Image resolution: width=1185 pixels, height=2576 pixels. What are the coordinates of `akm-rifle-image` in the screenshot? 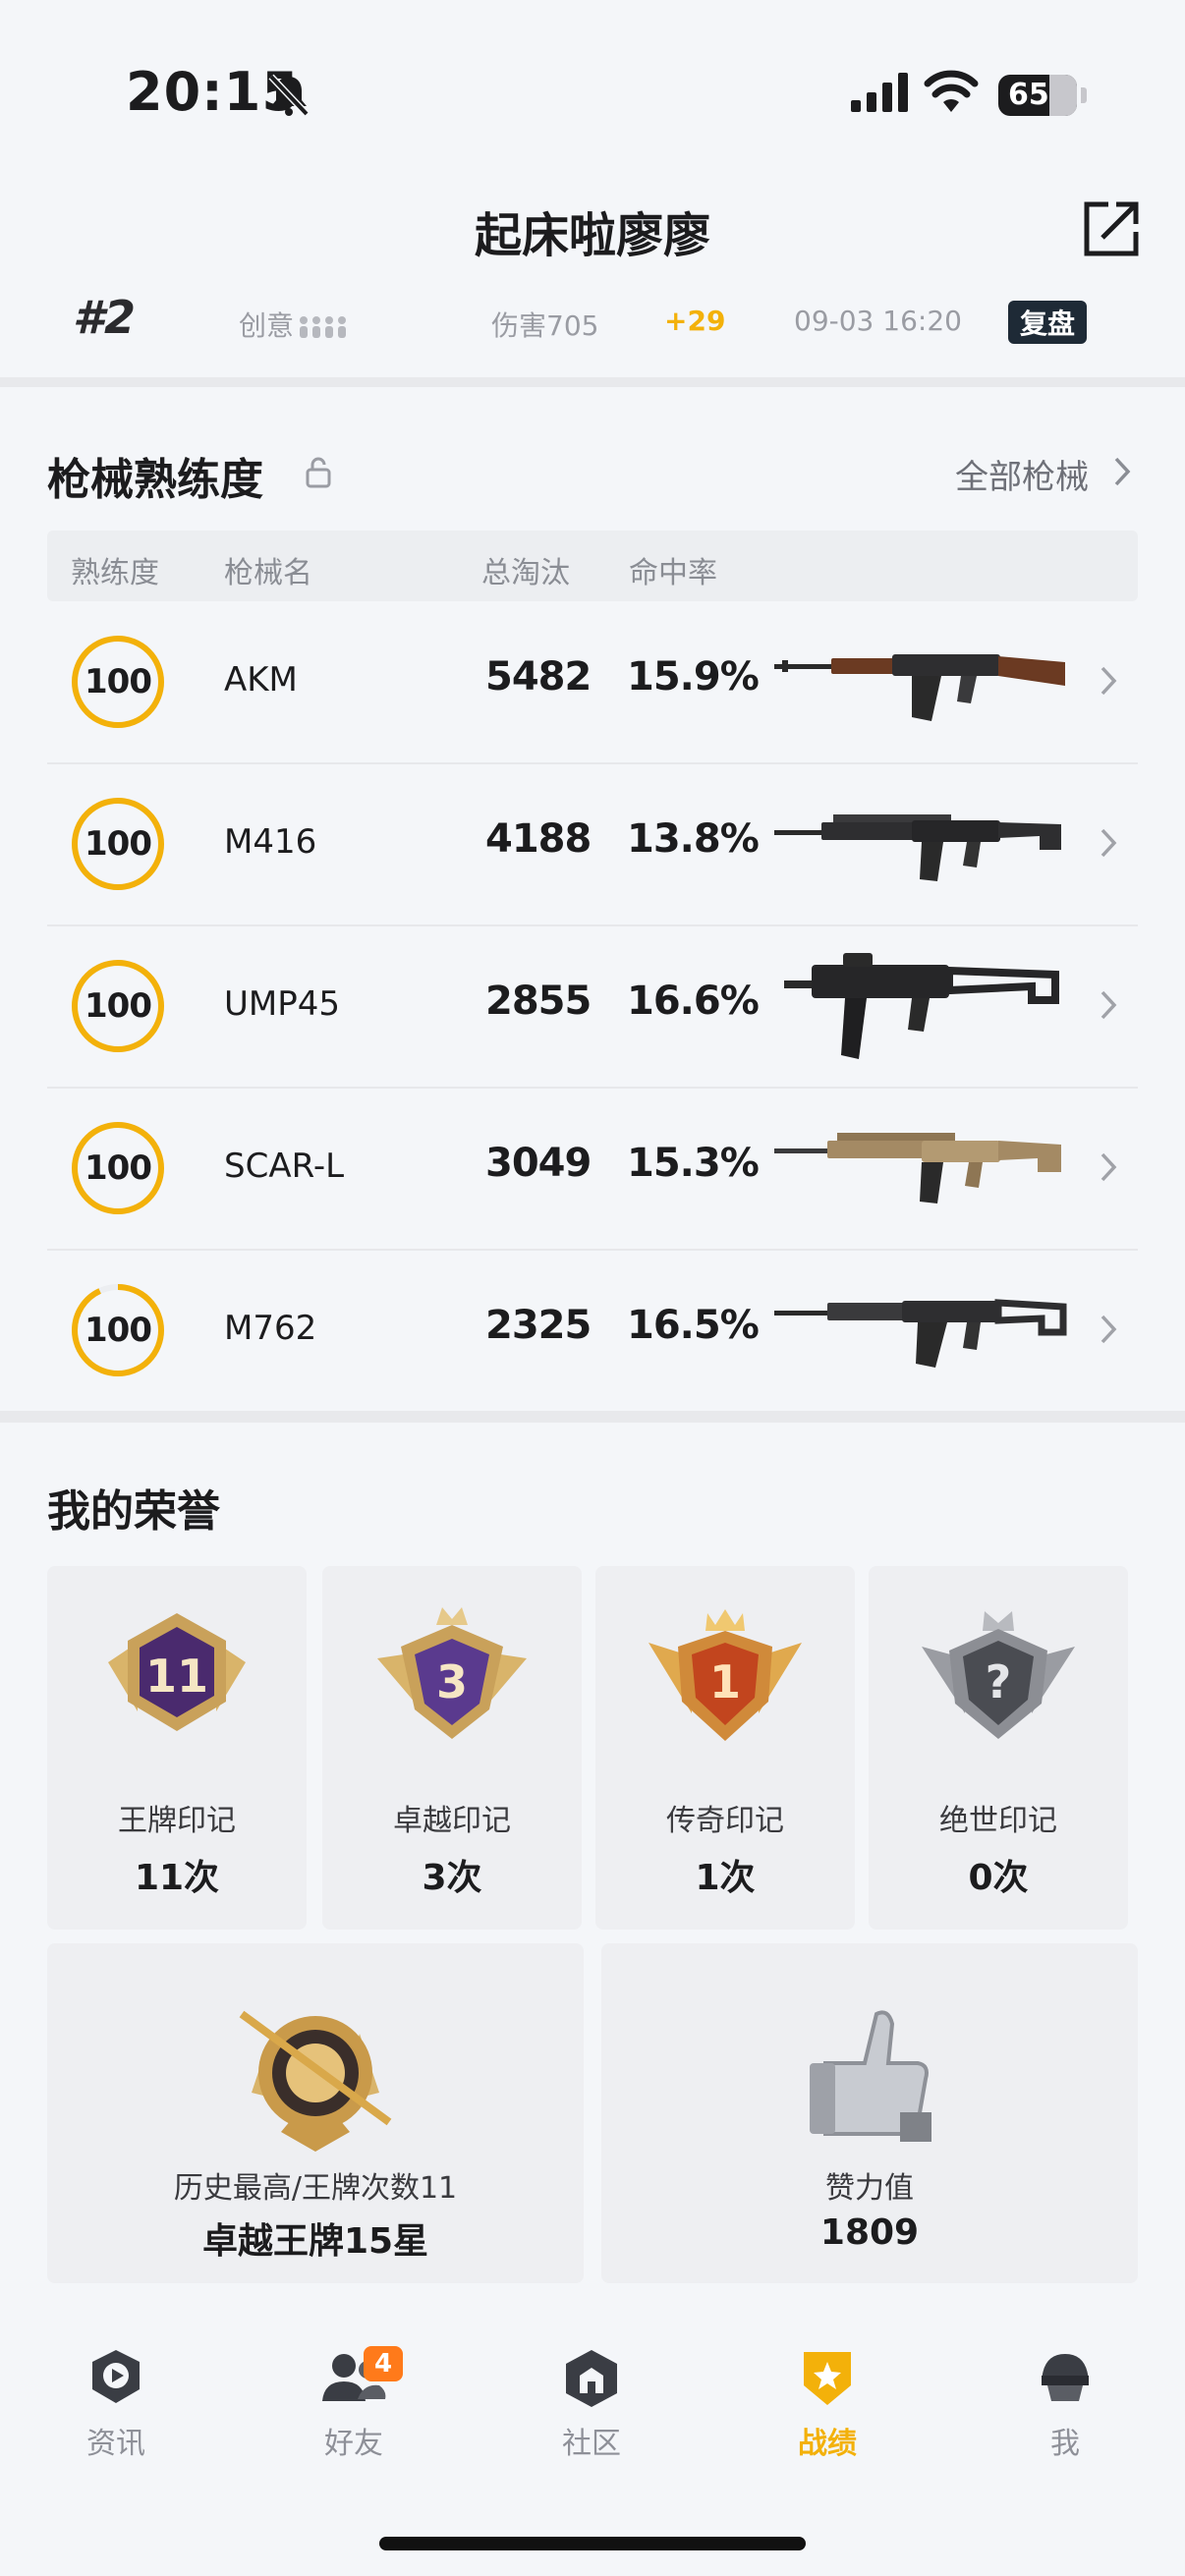 It's located at (920, 687).